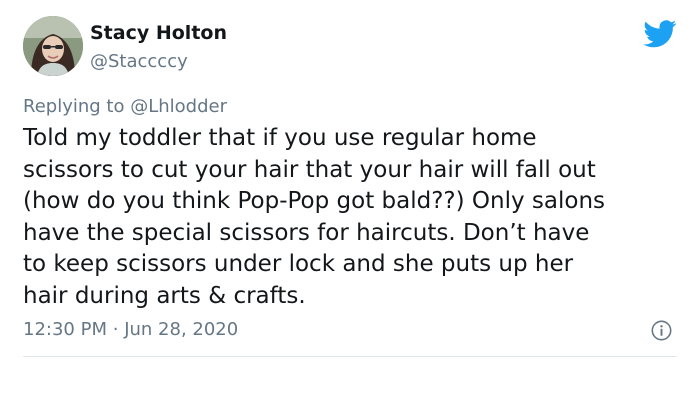  I want to click on reply-mention-link: @Lhlodder, so click(178, 106).